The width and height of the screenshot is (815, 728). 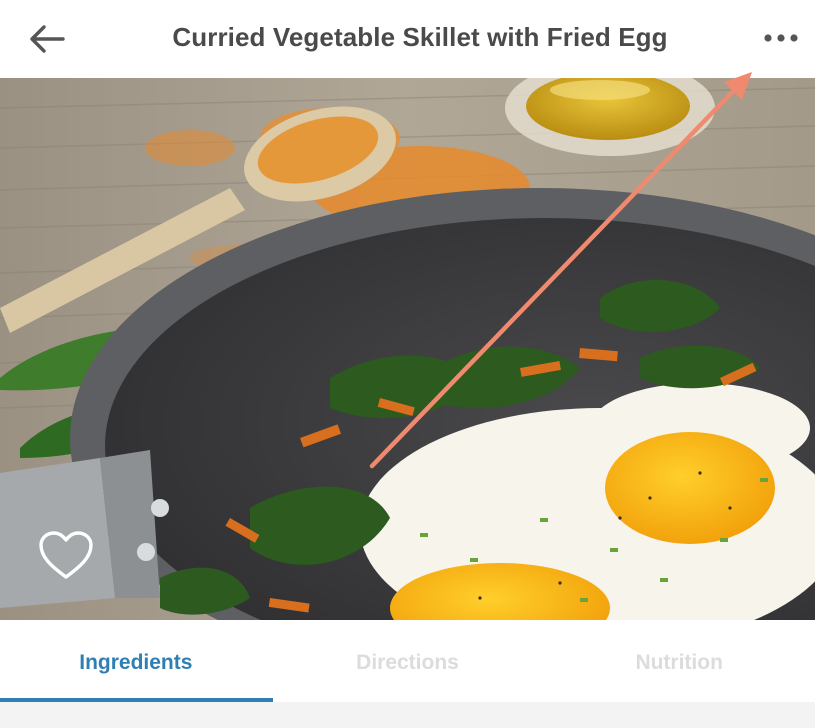 I want to click on tab-directions-label: Directions, so click(x=407, y=662).